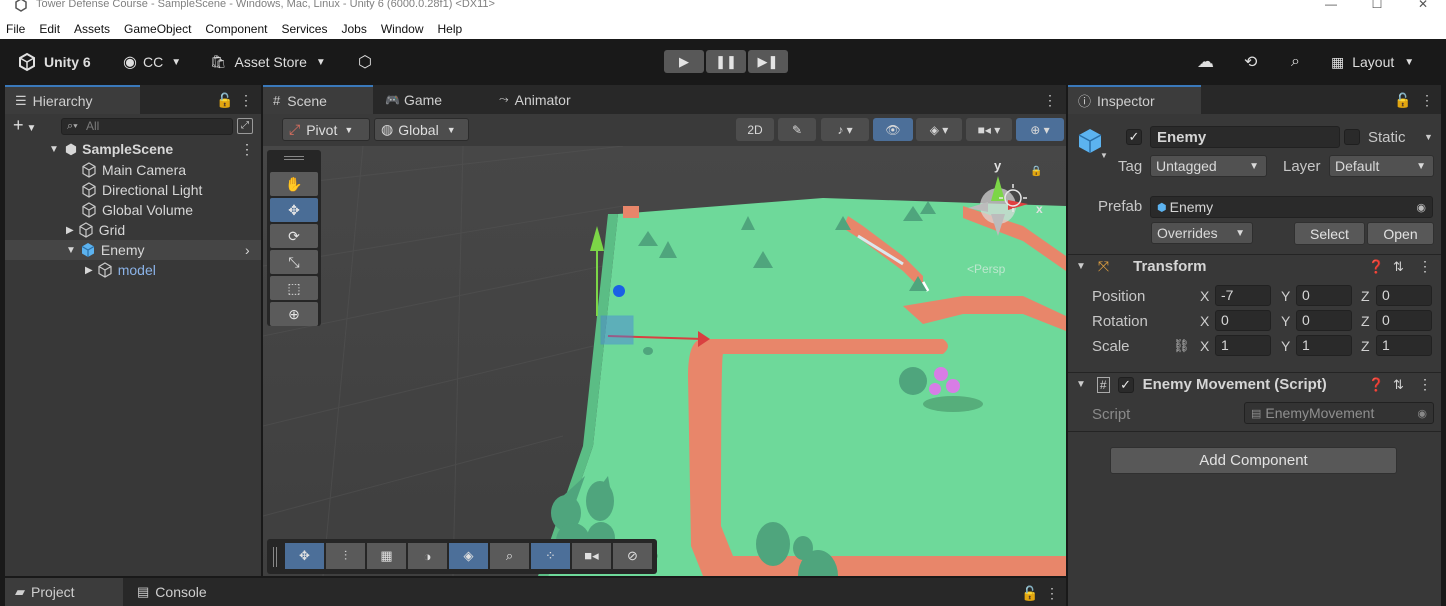  What do you see at coordinates (1181, 346) in the screenshot?
I see `constrain-proportions-icon: ⛓` at bounding box center [1181, 346].